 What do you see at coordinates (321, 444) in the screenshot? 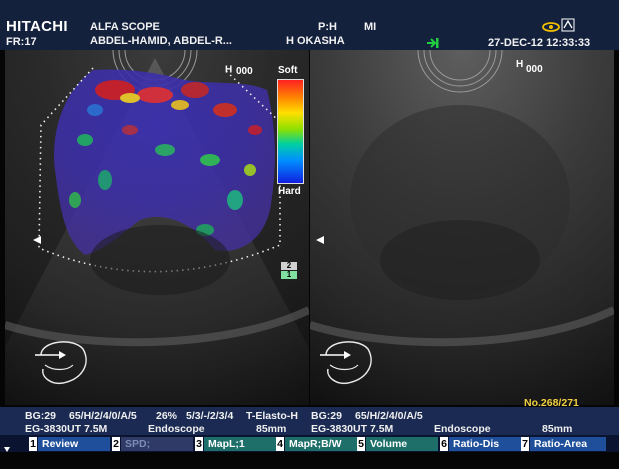
I see `softkey-label: MapR;B/W` at bounding box center [321, 444].